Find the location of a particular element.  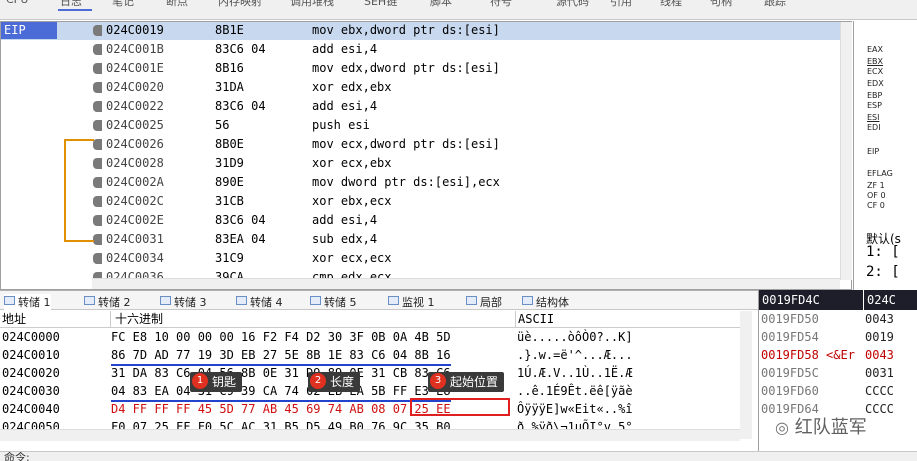

disasm-row: 024C0025 56 push esi is located at coordinates (421, 125).